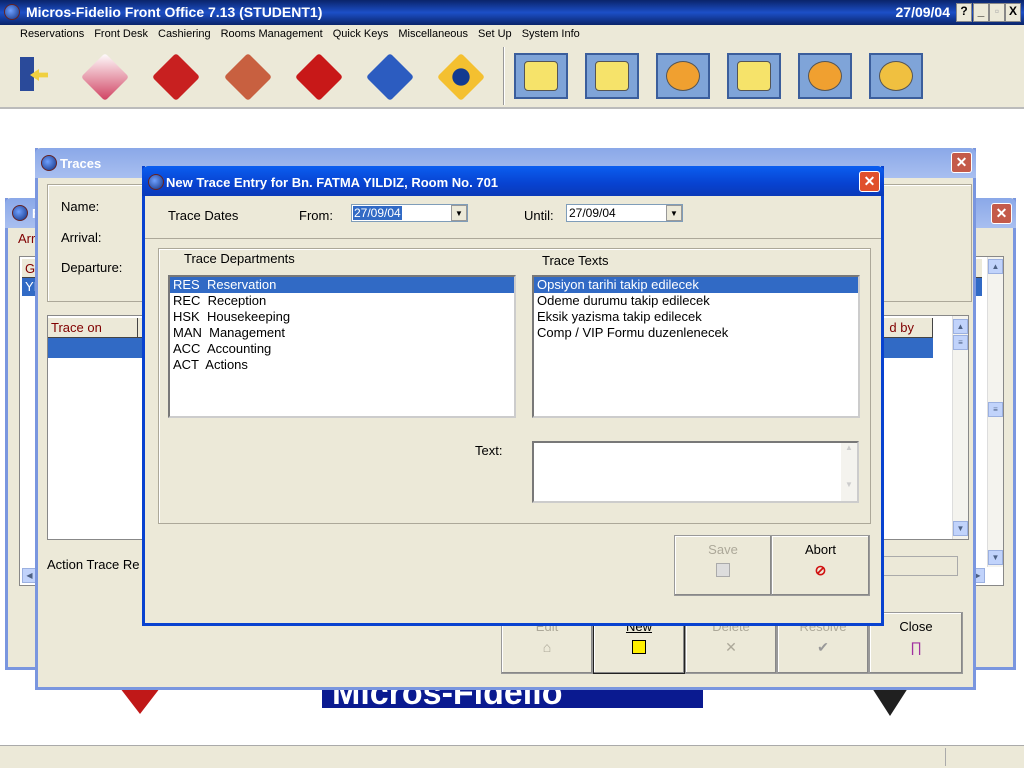 The height and width of the screenshot is (768, 1024). Describe the element at coordinates (81, 237) in the screenshot. I see `arrival-label: Arrival:` at that location.